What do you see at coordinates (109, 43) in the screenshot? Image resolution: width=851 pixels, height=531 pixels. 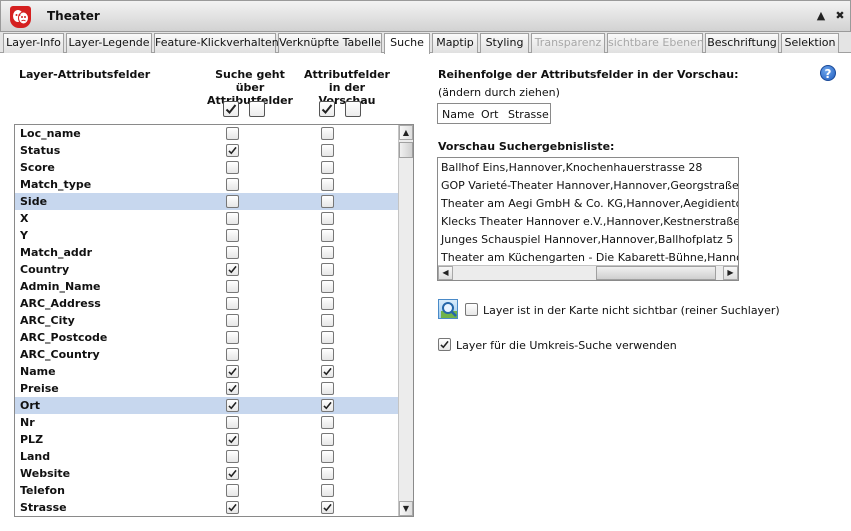 I see `tab-layer-legende: Layer-Legende` at bounding box center [109, 43].